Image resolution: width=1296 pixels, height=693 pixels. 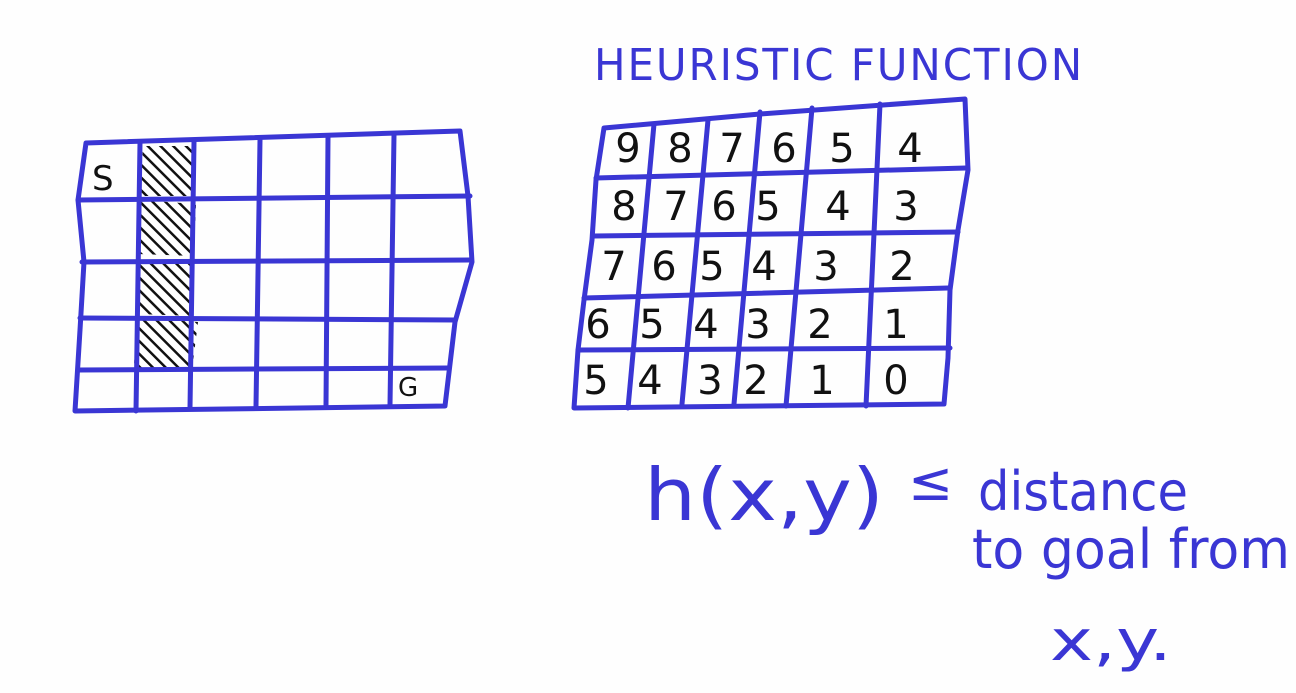 What do you see at coordinates (873, 255) in the screenshot?
I see `heuristic-col-line` at bounding box center [873, 255].